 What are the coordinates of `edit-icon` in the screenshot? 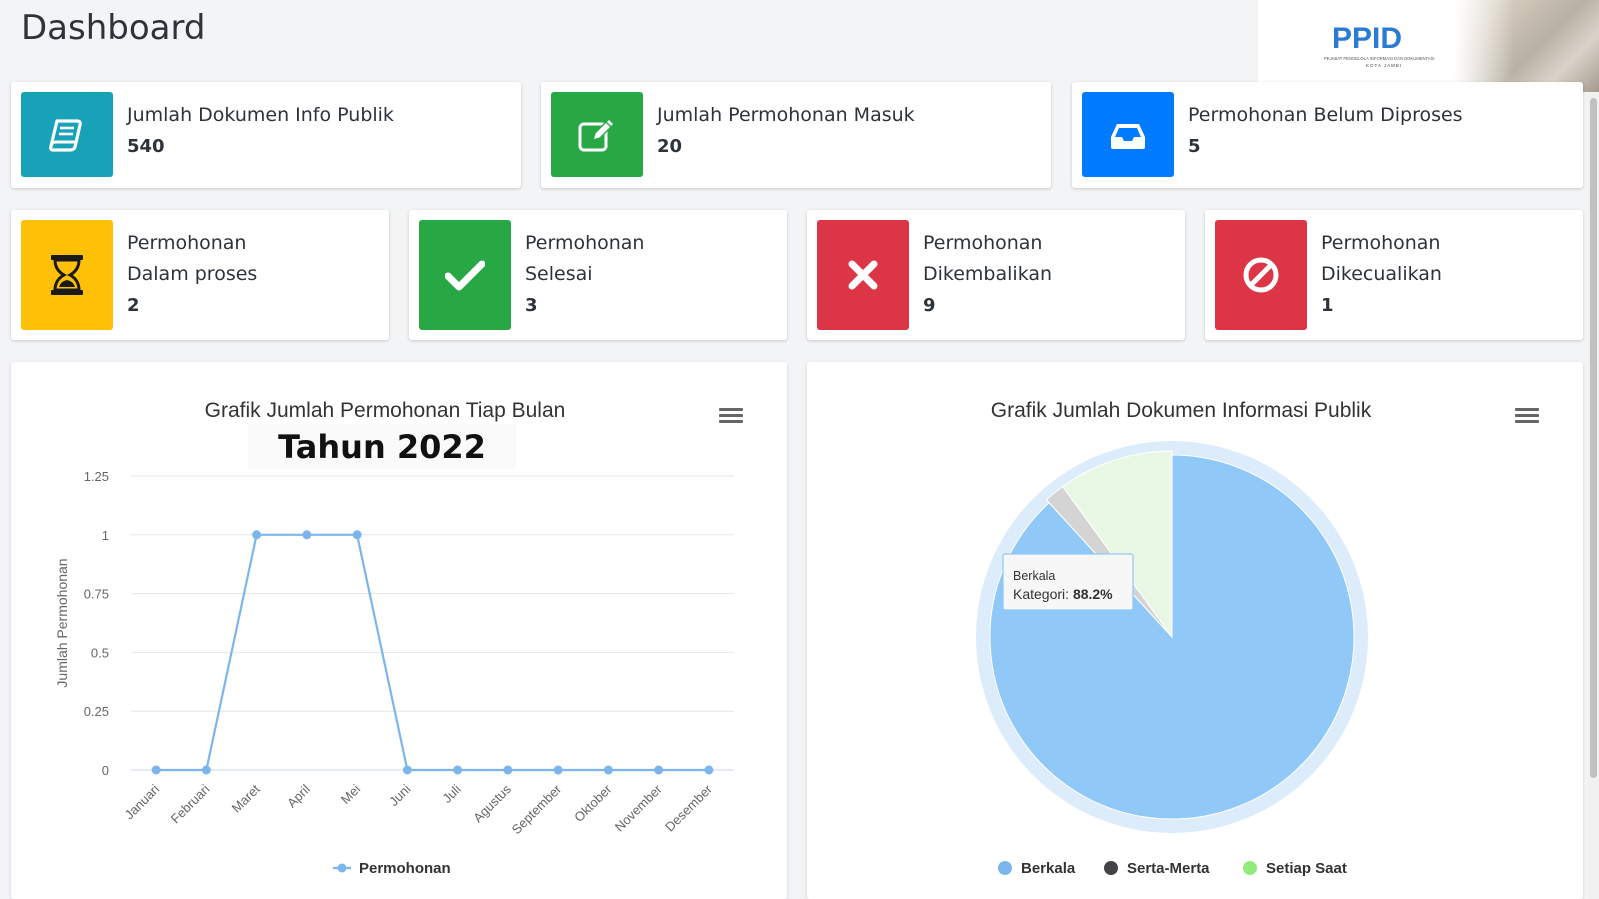 It's located at (596, 134).